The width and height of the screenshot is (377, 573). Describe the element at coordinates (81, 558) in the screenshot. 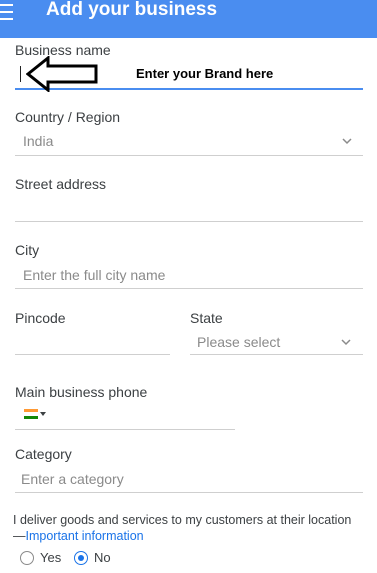

I see `radio-no` at that location.